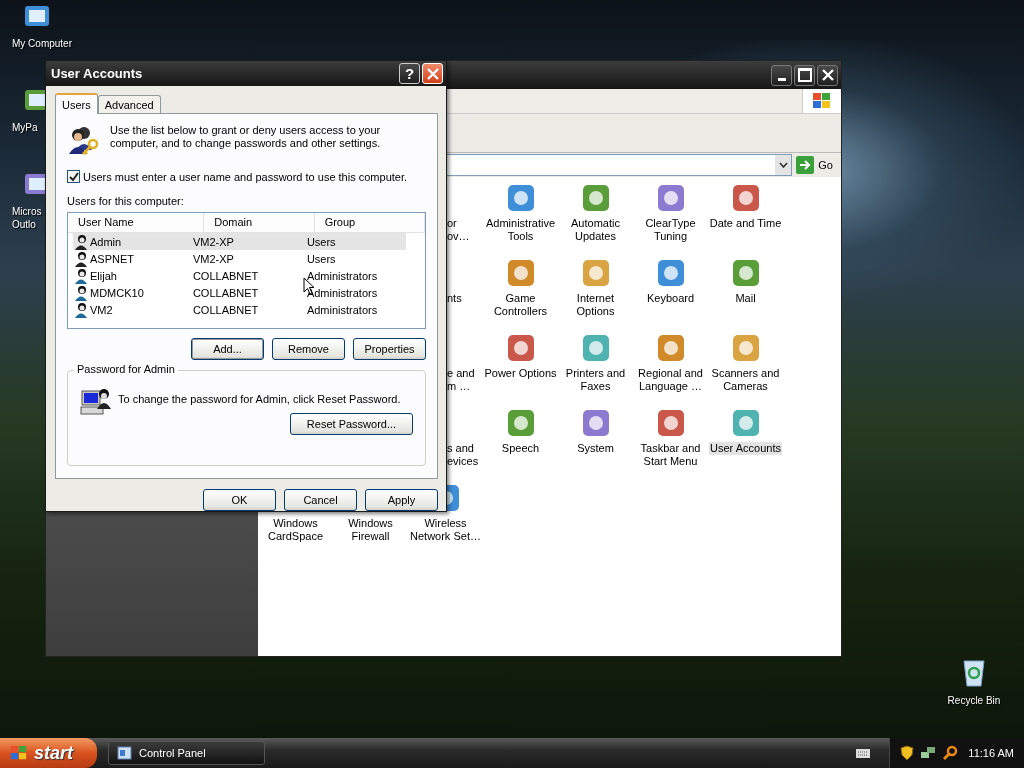  What do you see at coordinates (520, 305) in the screenshot?
I see `applet-label: Game Controllers` at bounding box center [520, 305].